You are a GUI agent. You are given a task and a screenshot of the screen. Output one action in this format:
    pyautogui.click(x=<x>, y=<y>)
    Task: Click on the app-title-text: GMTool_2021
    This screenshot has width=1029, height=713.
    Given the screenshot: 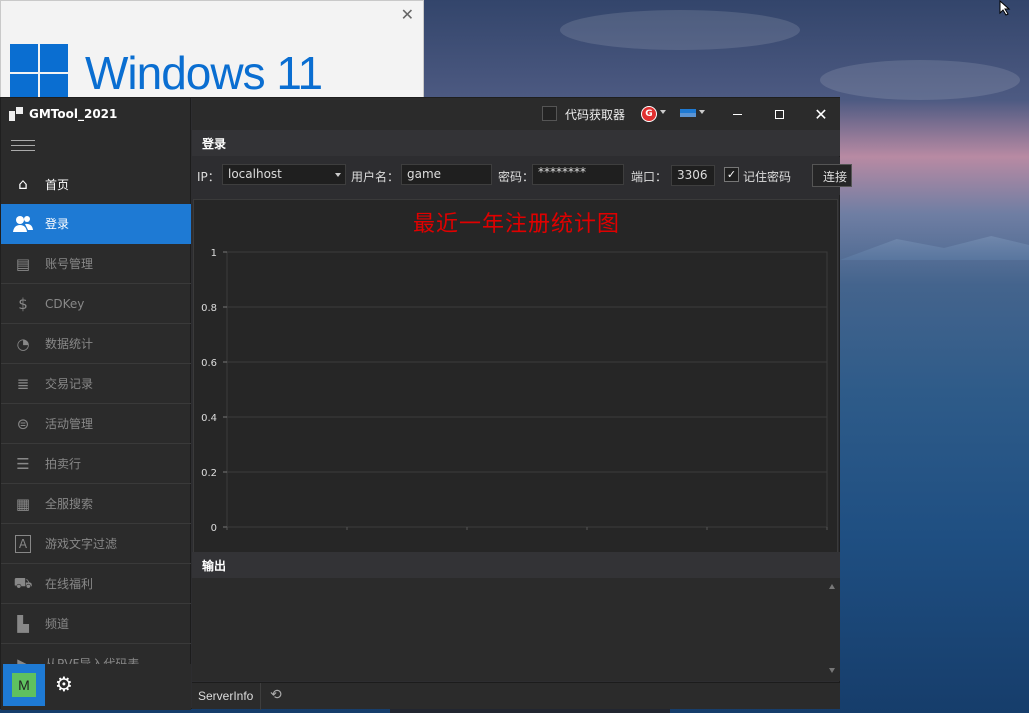 What is the action you would take?
    pyautogui.click(x=73, y=114)
    